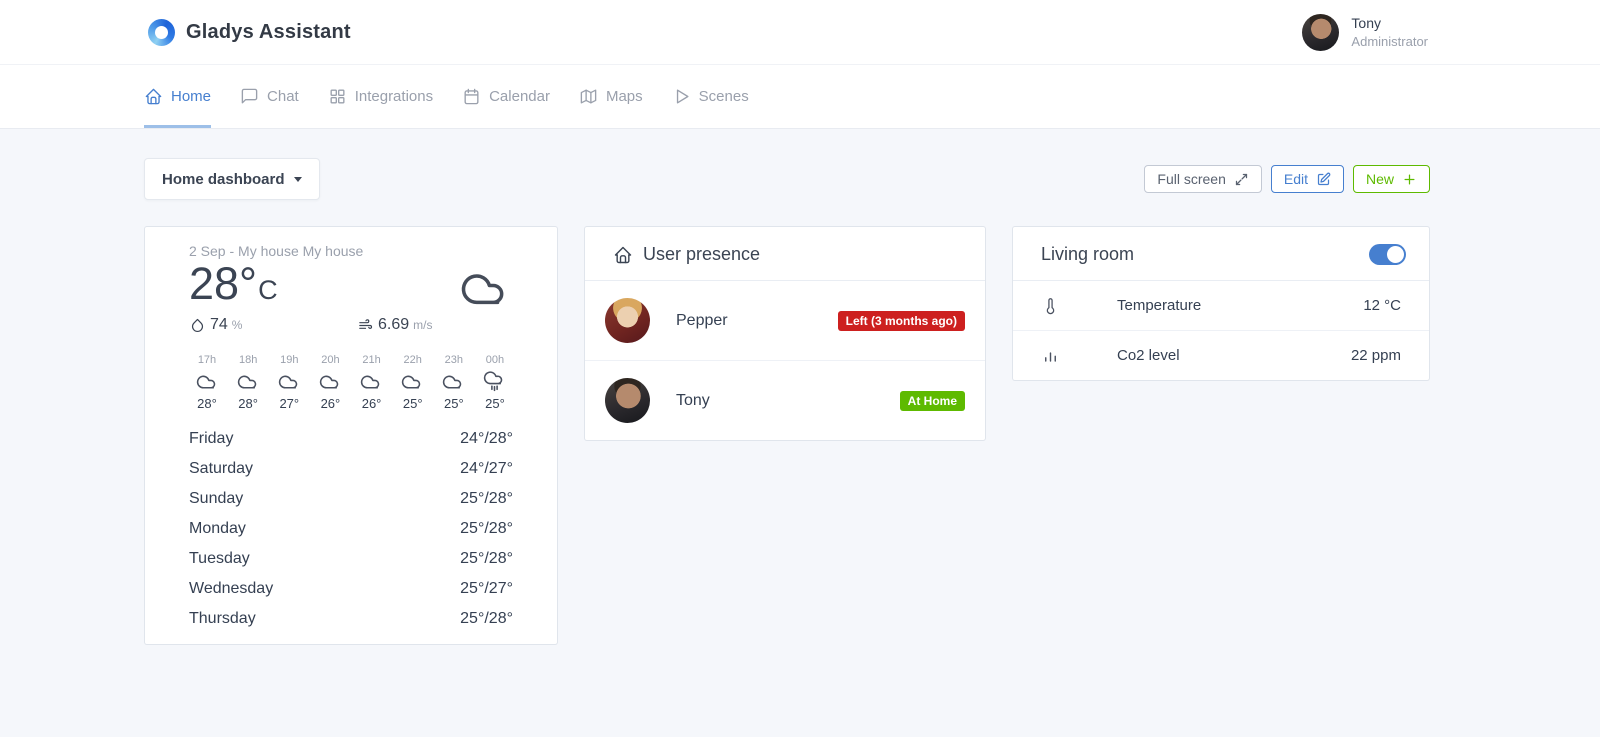 This screenshot has height=737, width=1600. I want to click on hour-label: 18h, so click(248, 360).